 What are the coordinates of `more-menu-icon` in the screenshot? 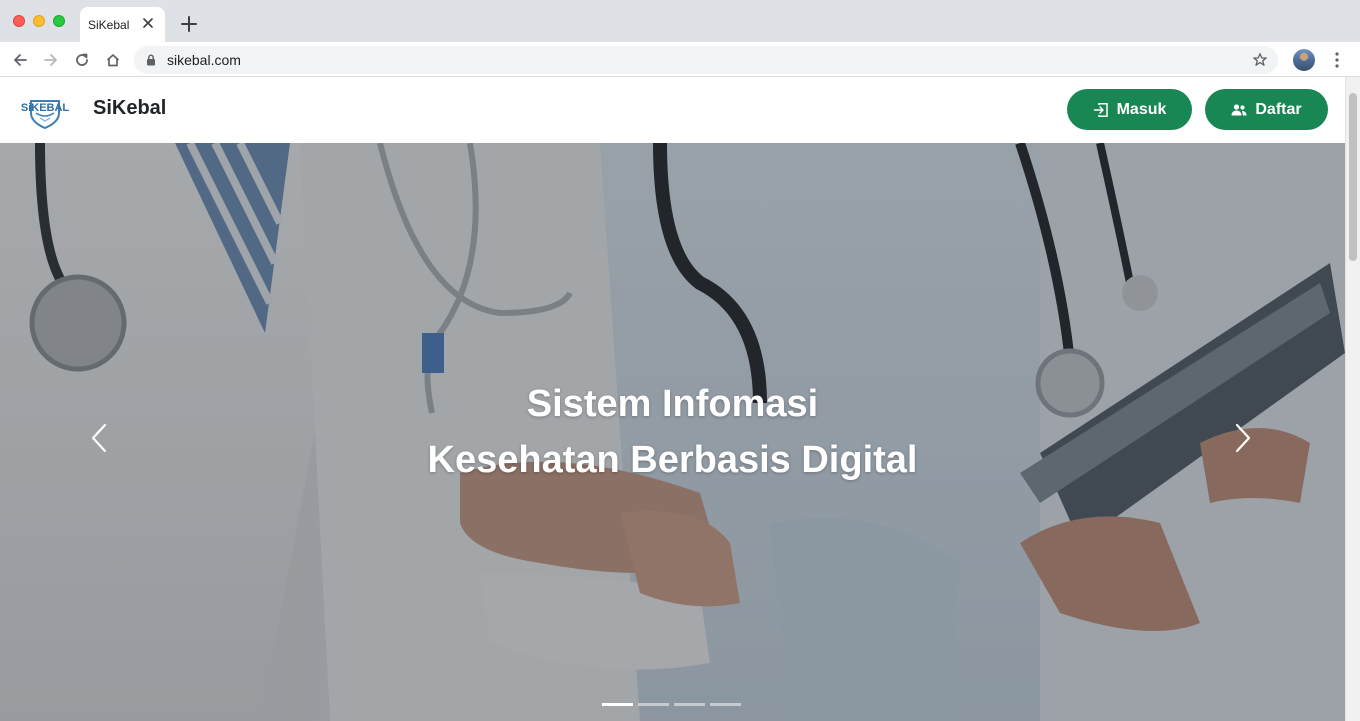 It's located at (1337, 60).